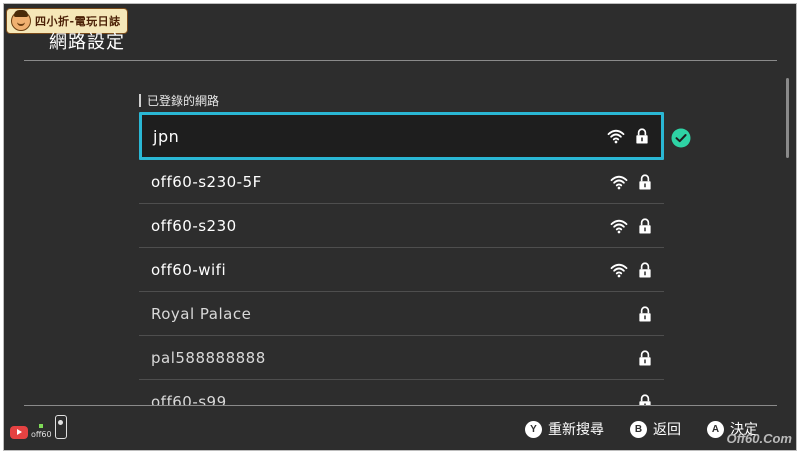 Image resolution: width=800 pixels, height=454 pixels. I want to click on b-button-icon: B, so click(638, 429).